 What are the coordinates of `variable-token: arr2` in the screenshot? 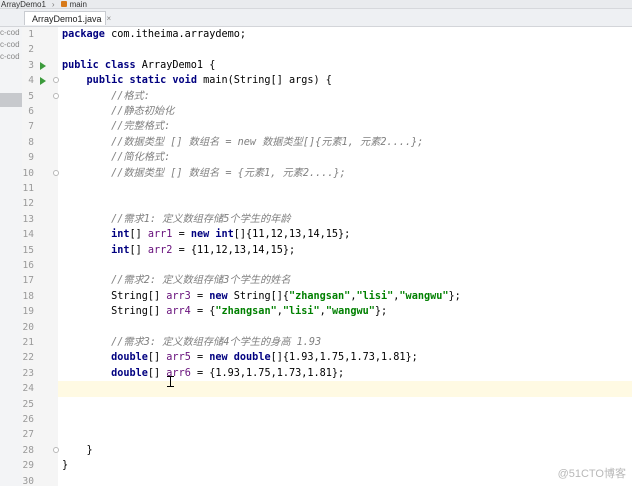 It's located at (160, 250).